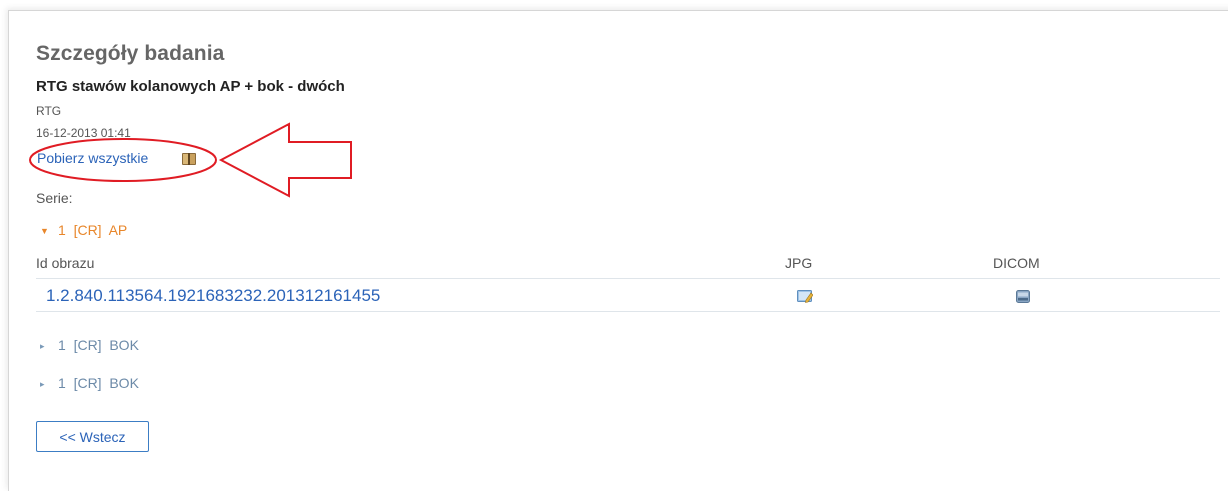  I want to click on series-item-bok-1: ▸ 1 [CR] BOK, so click(89, 345).